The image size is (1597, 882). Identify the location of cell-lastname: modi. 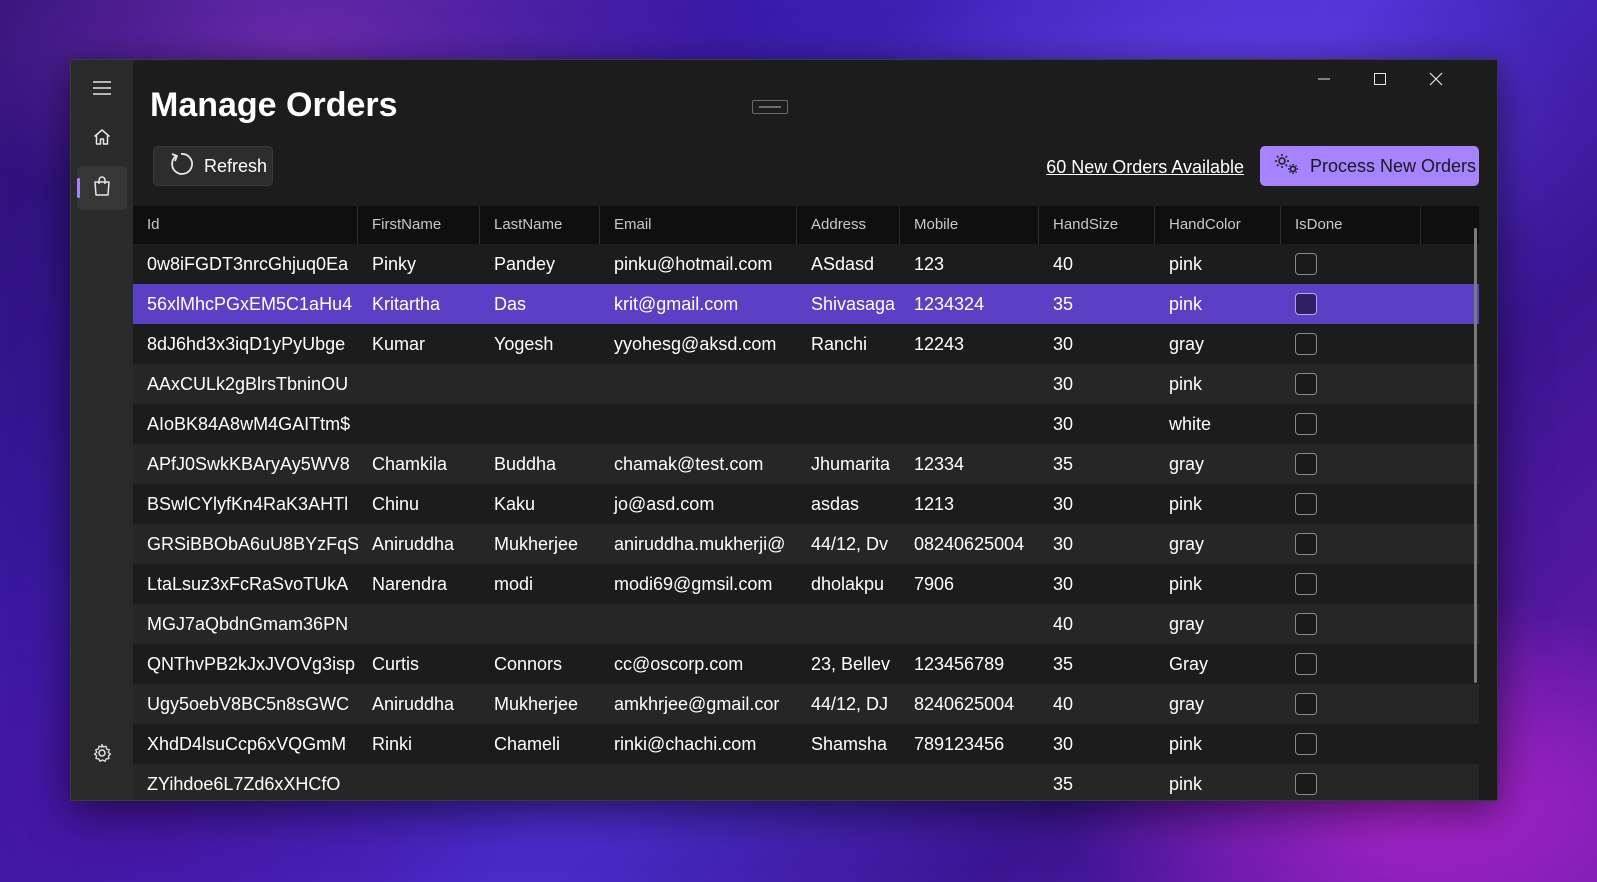
(514, 583).